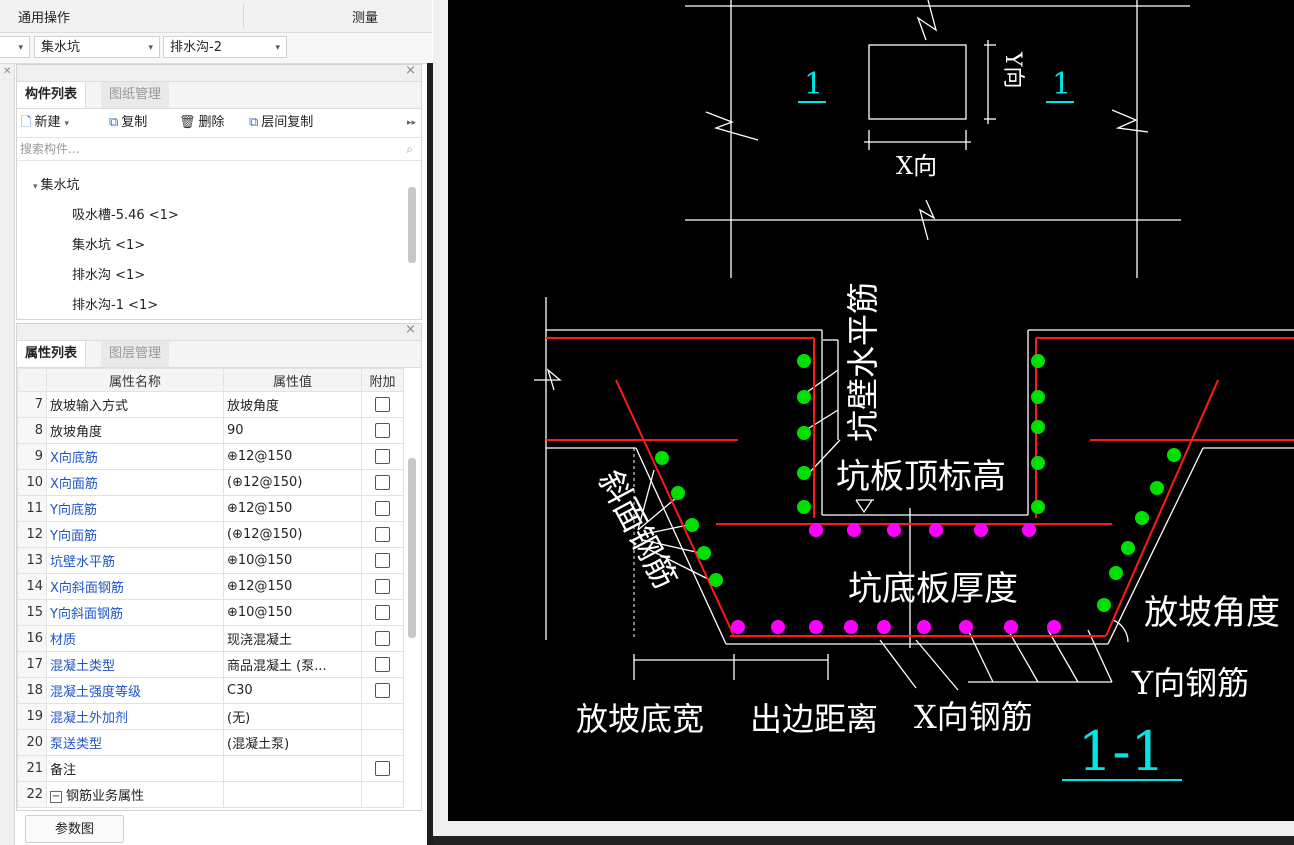  I want to click on property-value: 现浇混凝土, so click(292, 638).